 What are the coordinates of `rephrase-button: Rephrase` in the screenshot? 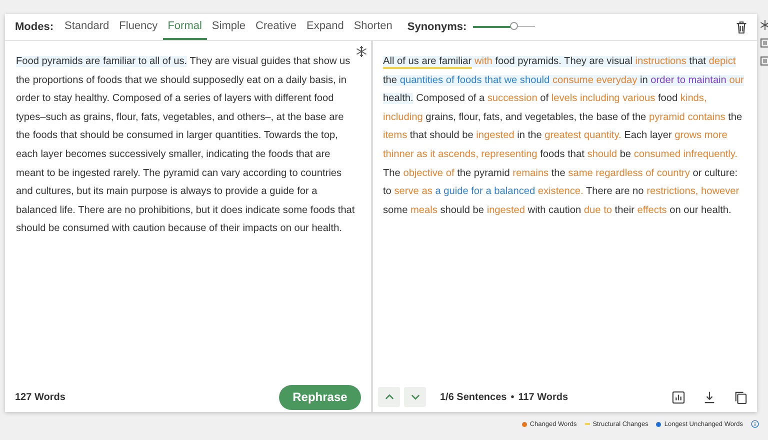 It's located at (320, 397).